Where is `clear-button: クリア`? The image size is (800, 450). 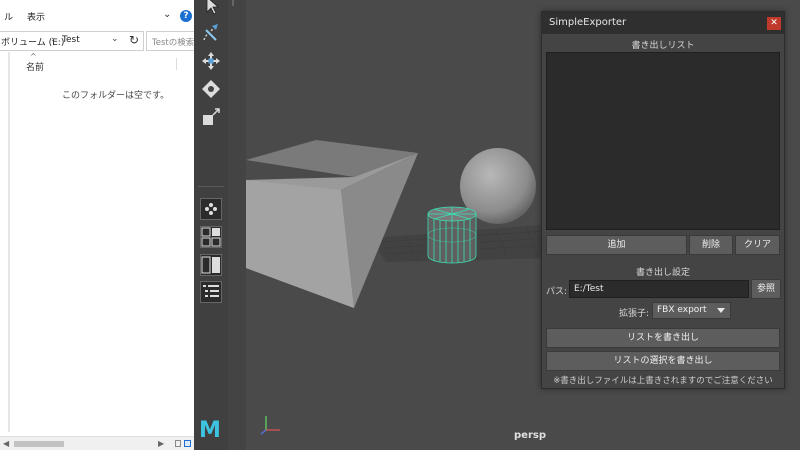
clear-button: クリア is located at coordinates (757, 245).